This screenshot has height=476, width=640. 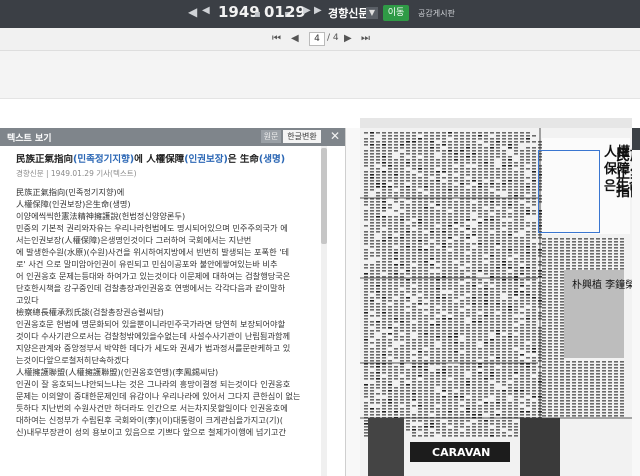 What do you see at coordinates (348, 38) in the screenshot?
I see `next-page-icon: ▶` at bounding box center [348, 38].